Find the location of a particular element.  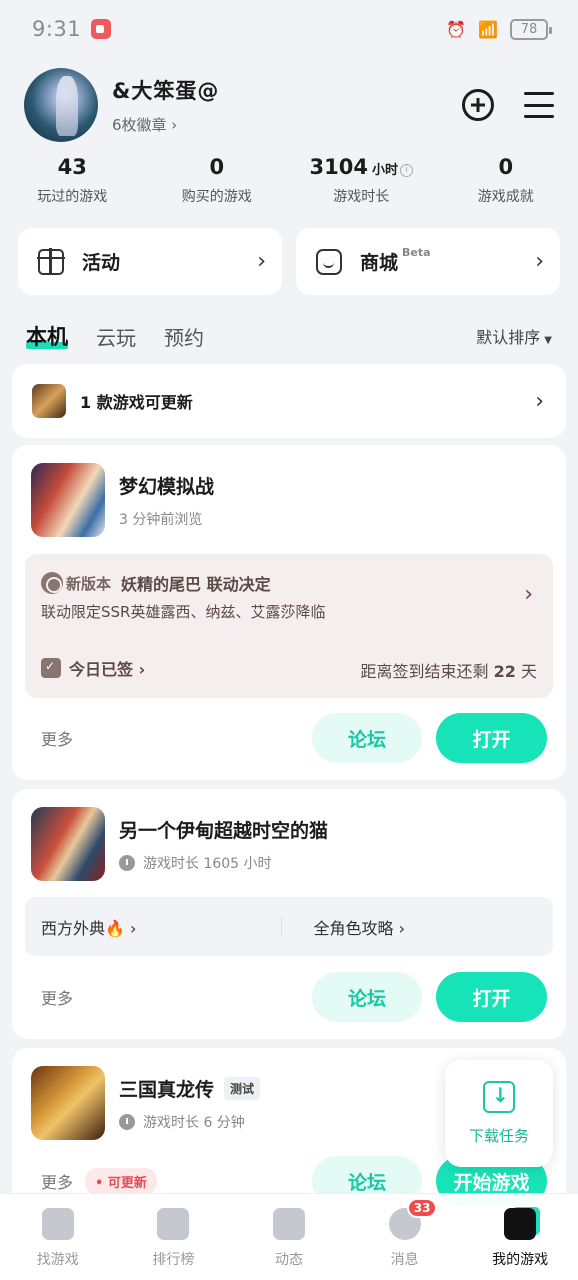

wifi-icon: 📶 is located at coordinates (488, 29).